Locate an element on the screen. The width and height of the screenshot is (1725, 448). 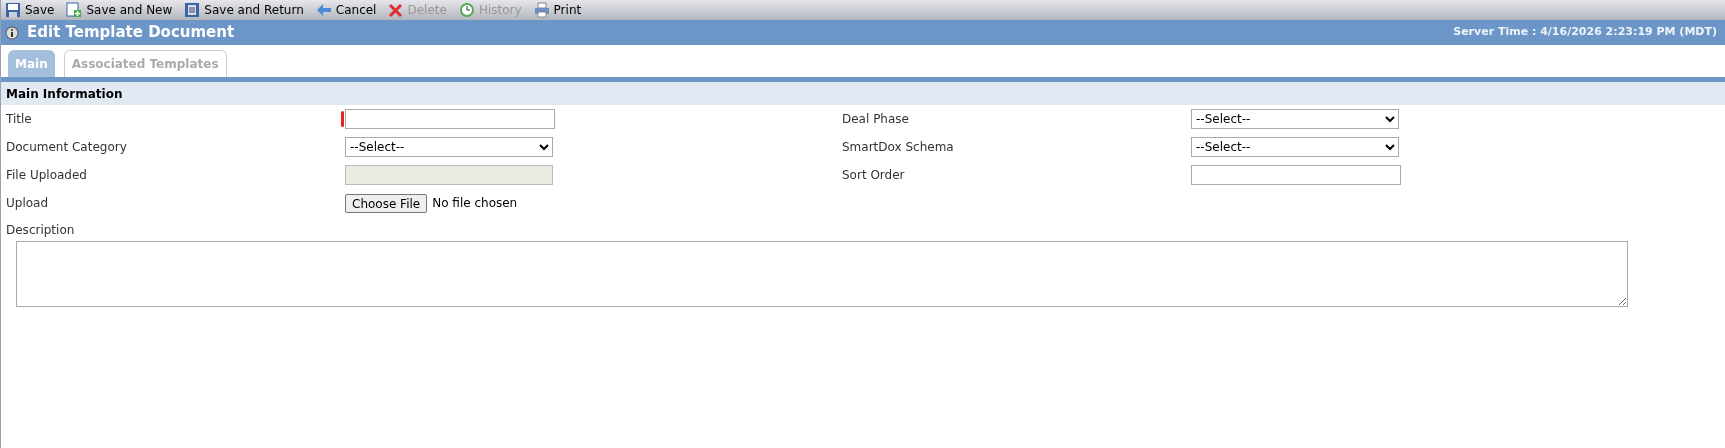
field-label: SmartDox Schema is located at coordinates (898, 147).